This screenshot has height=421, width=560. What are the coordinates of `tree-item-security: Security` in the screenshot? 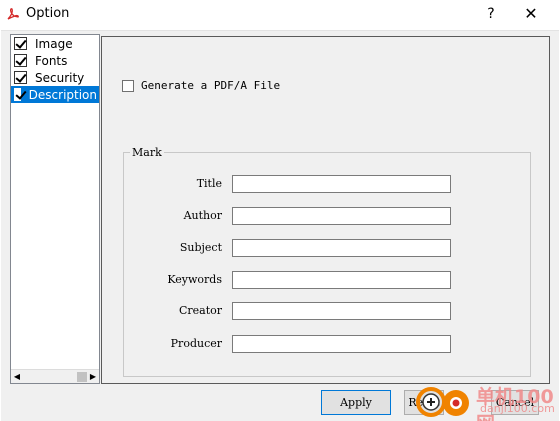 It's located at (55, 77).